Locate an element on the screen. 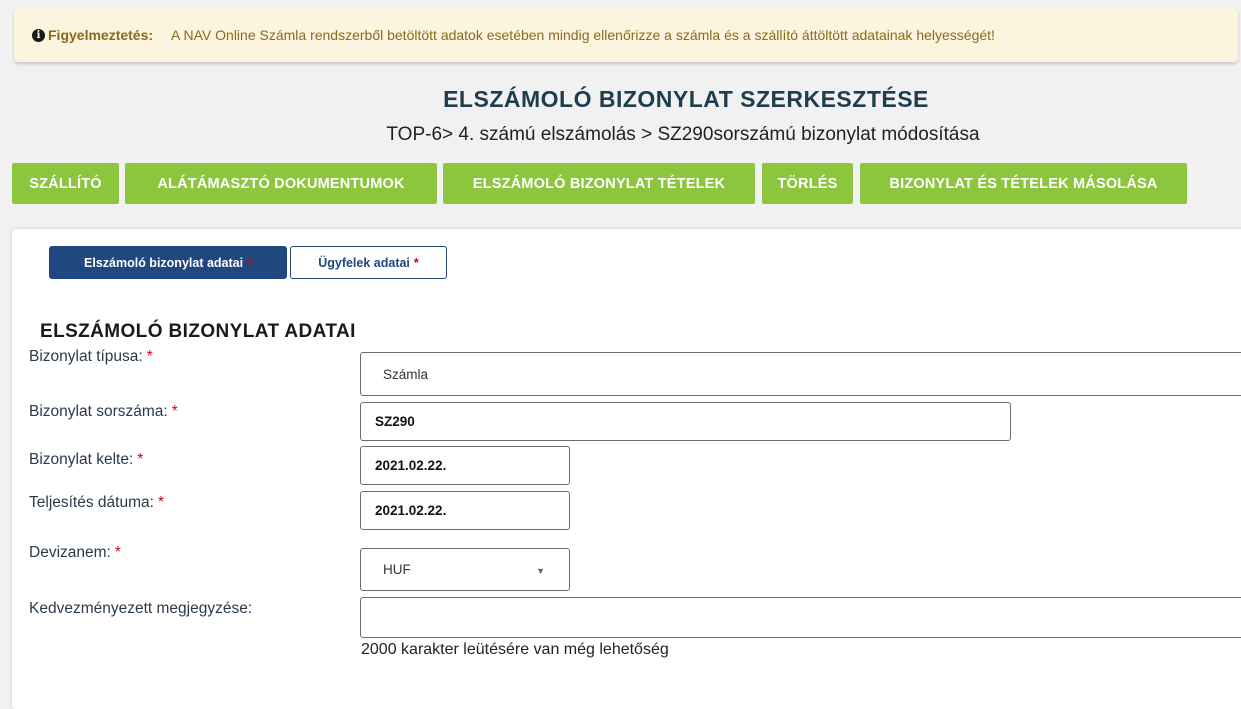 The image size is (1241, 709). doc-number-value: SZ290 is located at coordinates (395, 421).